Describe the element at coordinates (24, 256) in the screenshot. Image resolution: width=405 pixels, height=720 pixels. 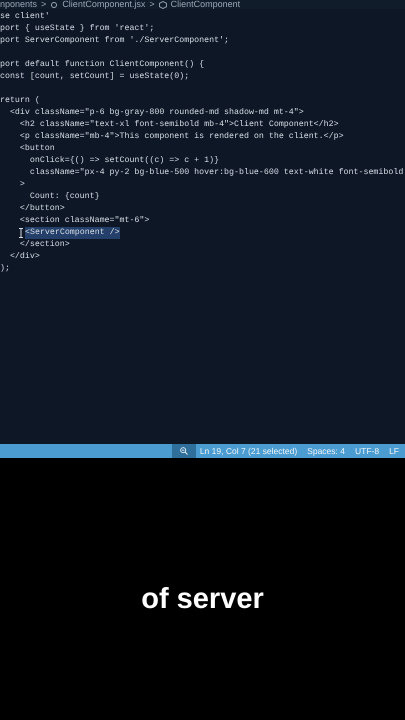
I see `code-line: </div>` at that location.